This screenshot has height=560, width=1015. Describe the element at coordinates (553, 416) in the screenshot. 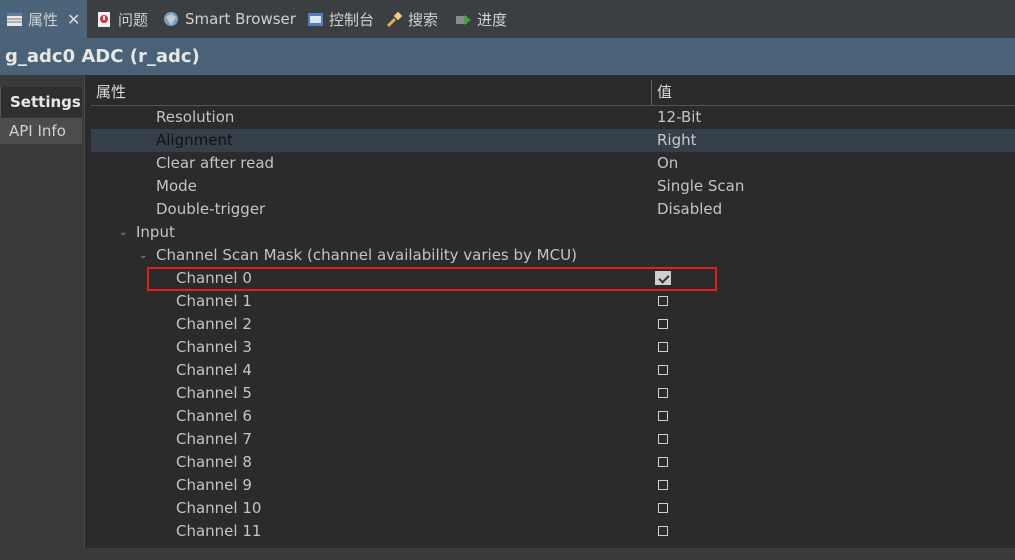

I see `channel-row: Channel 6` at that location.